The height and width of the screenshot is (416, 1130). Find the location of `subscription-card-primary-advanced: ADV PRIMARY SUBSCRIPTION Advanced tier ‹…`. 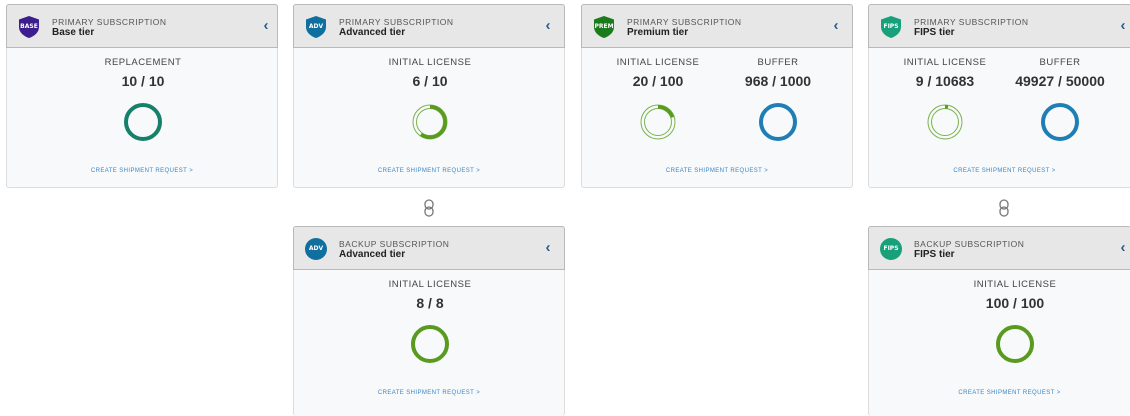

subscription-card-primary-advanced: ADV PRIMARY SUBSCRIPTION Advanced tier ‹… is located at coordinates (429, 96).